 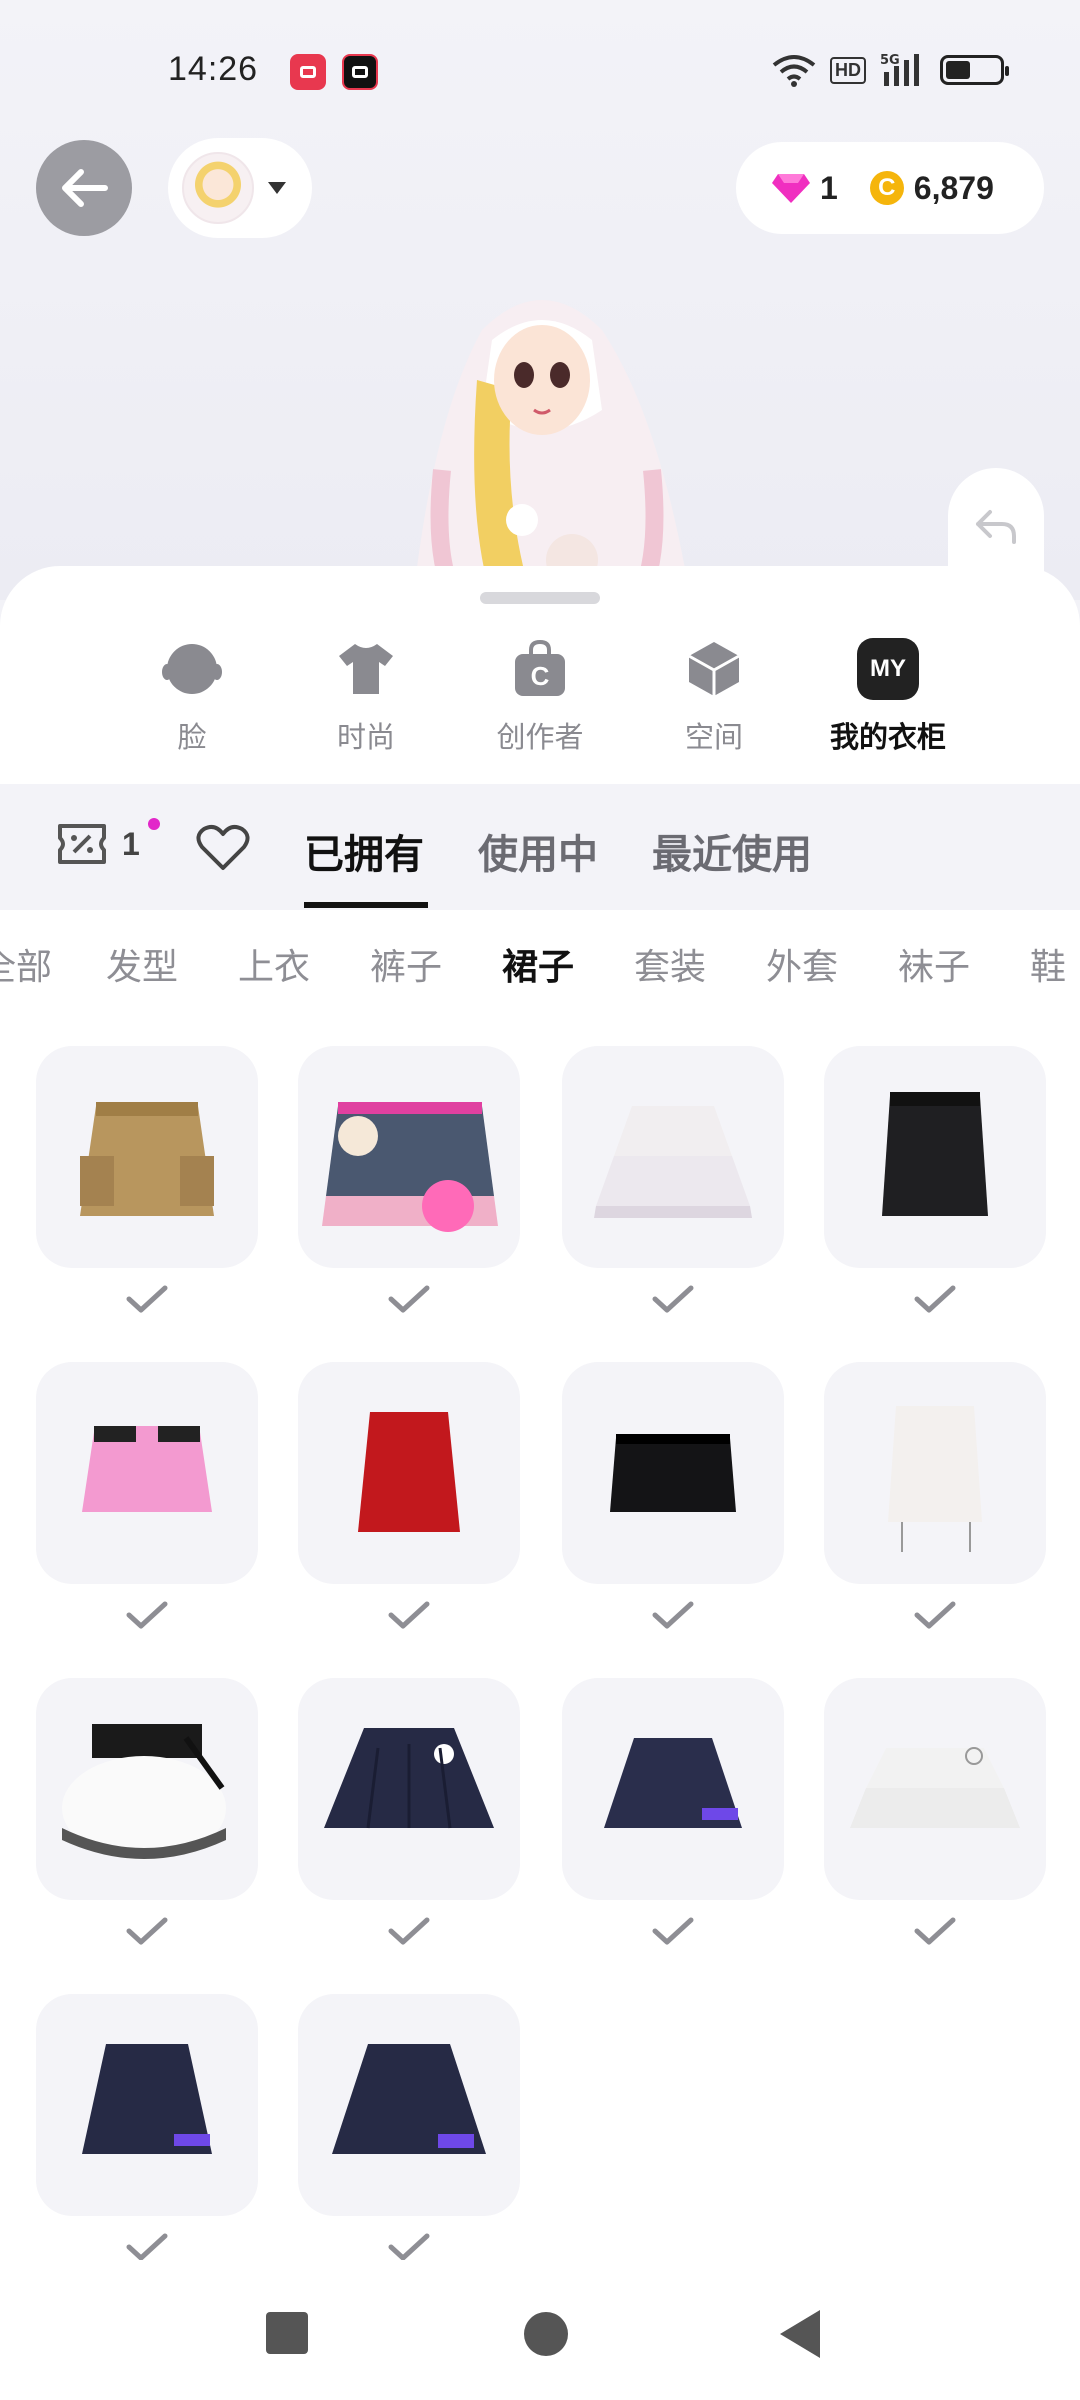 What do you see at coordinates (953, 187) in the screenshot?
I see `coin-count: 6,879` at bounding box center [953, 187].